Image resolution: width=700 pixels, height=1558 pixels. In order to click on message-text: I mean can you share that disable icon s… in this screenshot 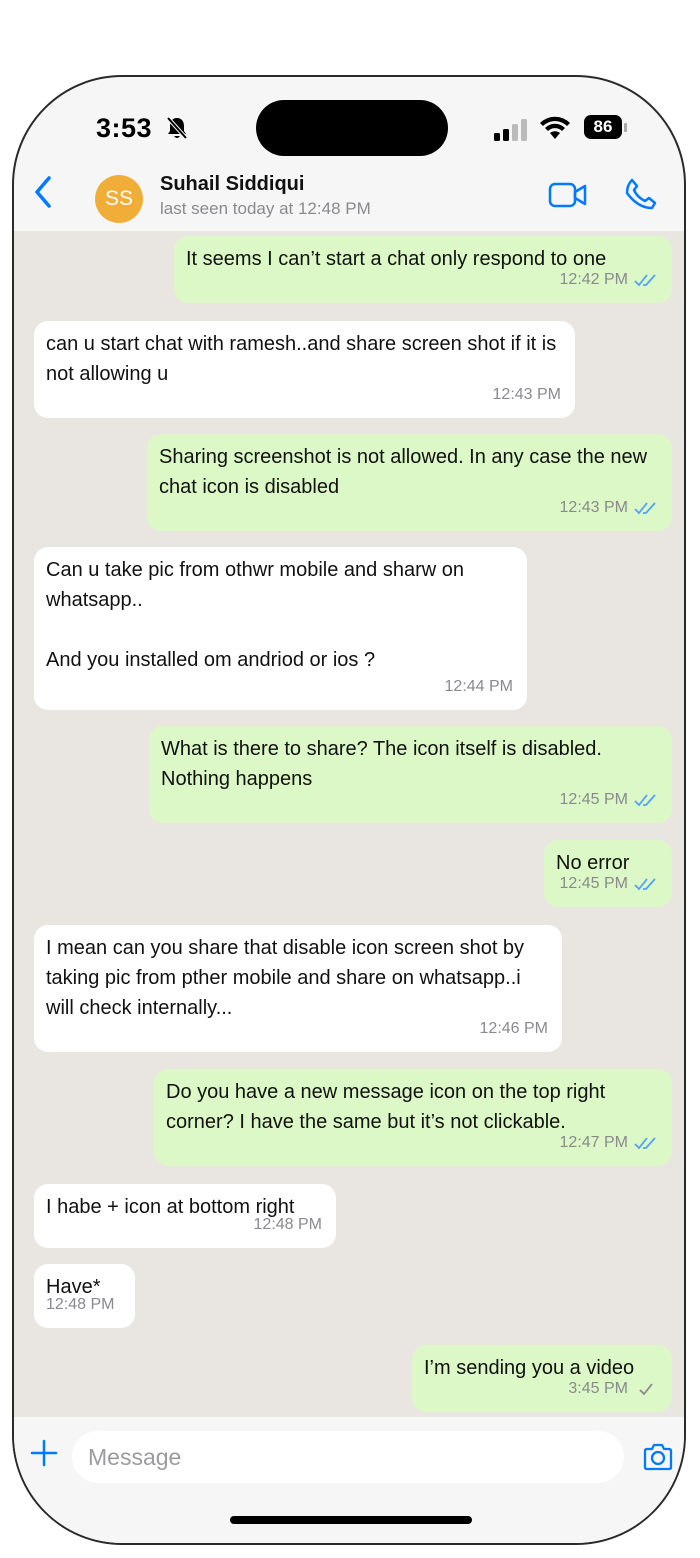, I will do `click(288, 978)`.